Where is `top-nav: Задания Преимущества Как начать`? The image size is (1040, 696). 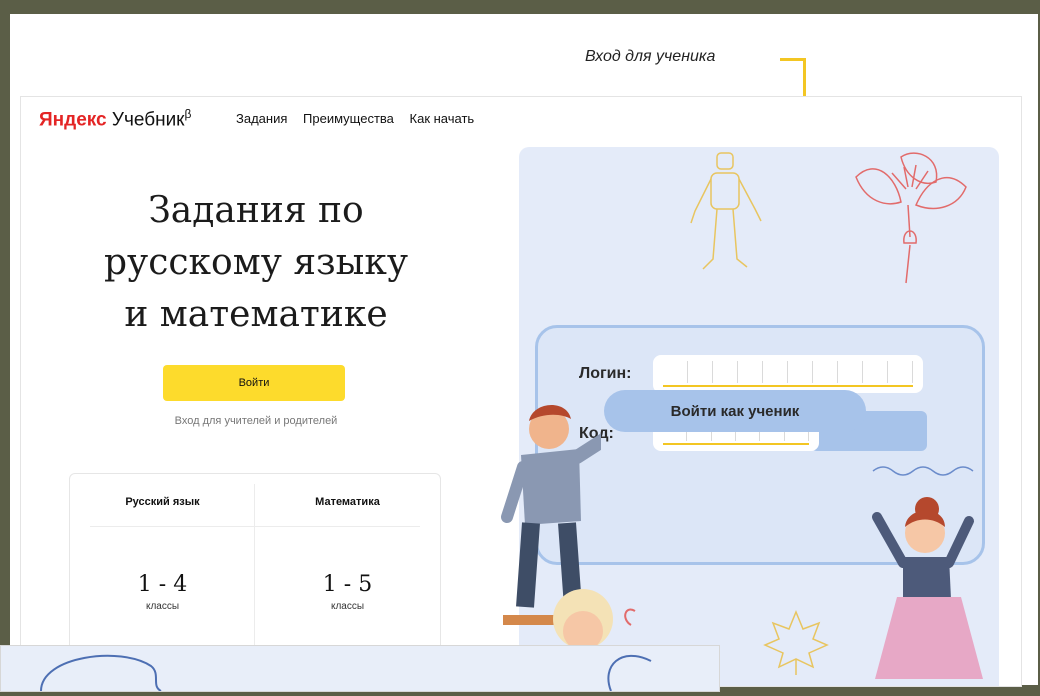 top-nav: Задания Преимущества Как начать is located at coordinates (361, 118).